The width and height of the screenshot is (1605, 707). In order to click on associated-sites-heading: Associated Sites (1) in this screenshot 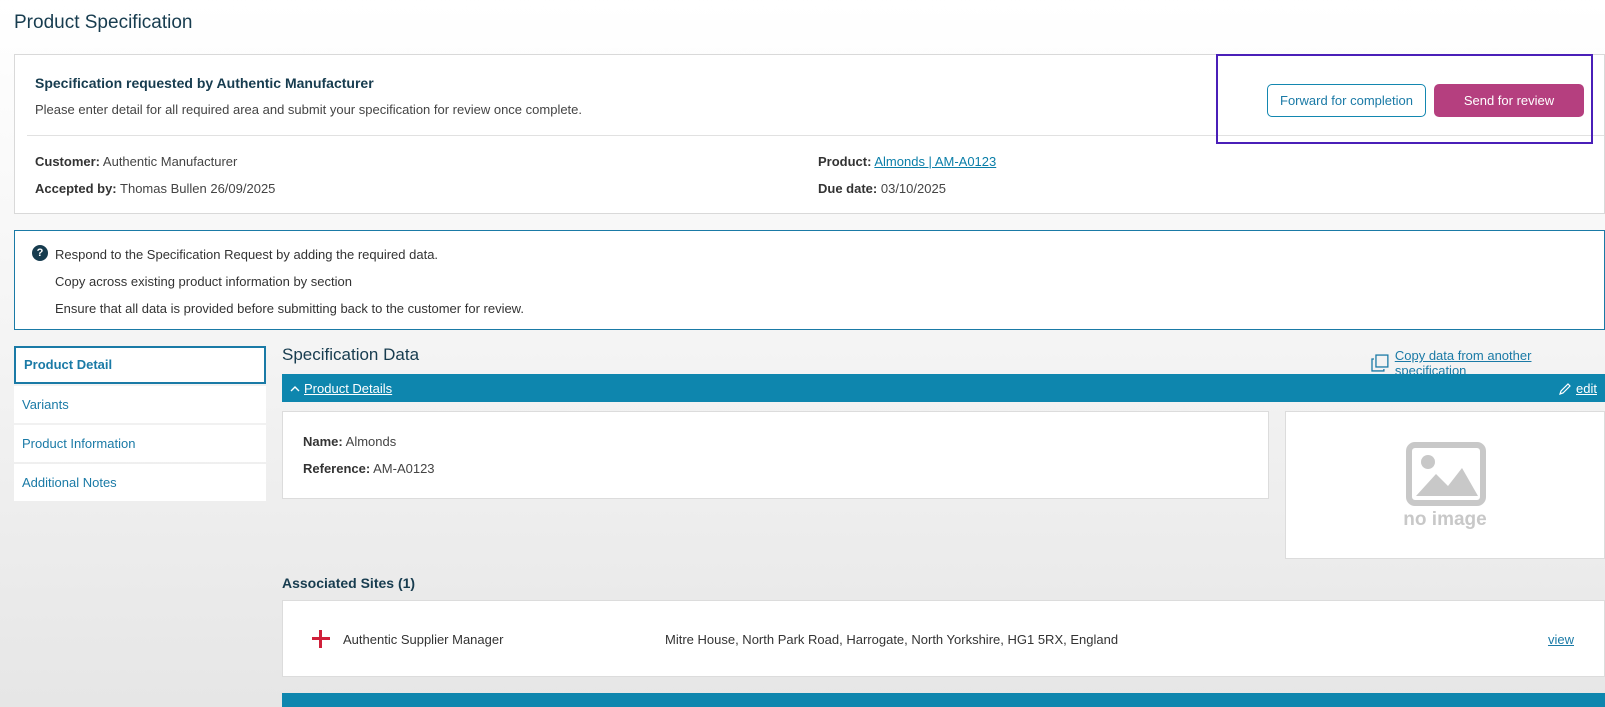, I will do `click(349, 583)`.